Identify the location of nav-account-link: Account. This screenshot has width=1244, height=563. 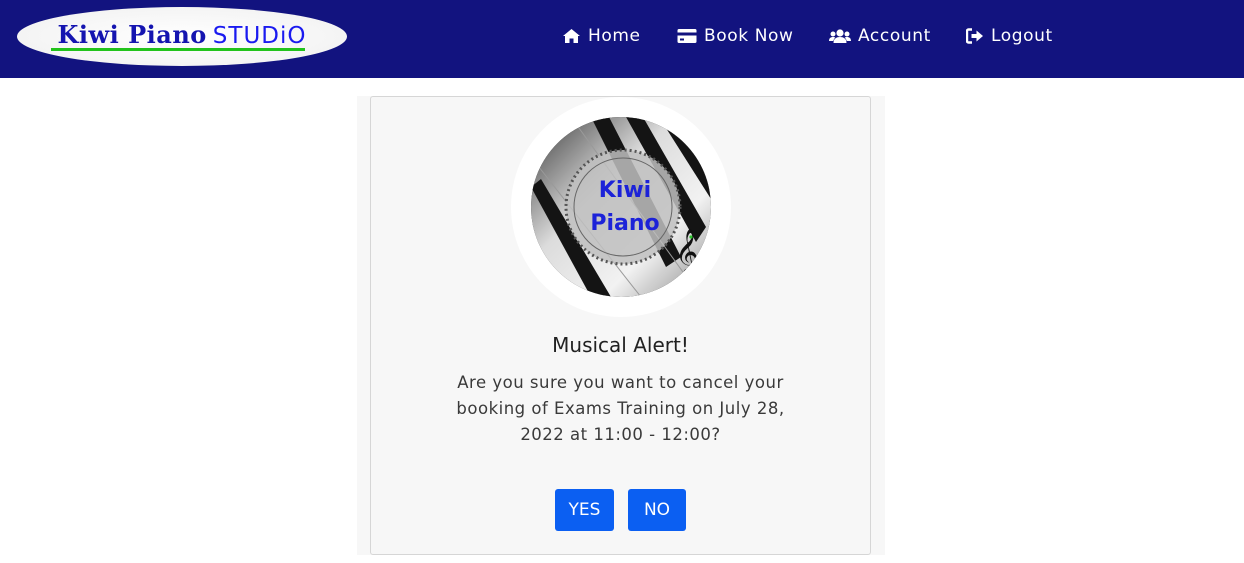
(880, 36).